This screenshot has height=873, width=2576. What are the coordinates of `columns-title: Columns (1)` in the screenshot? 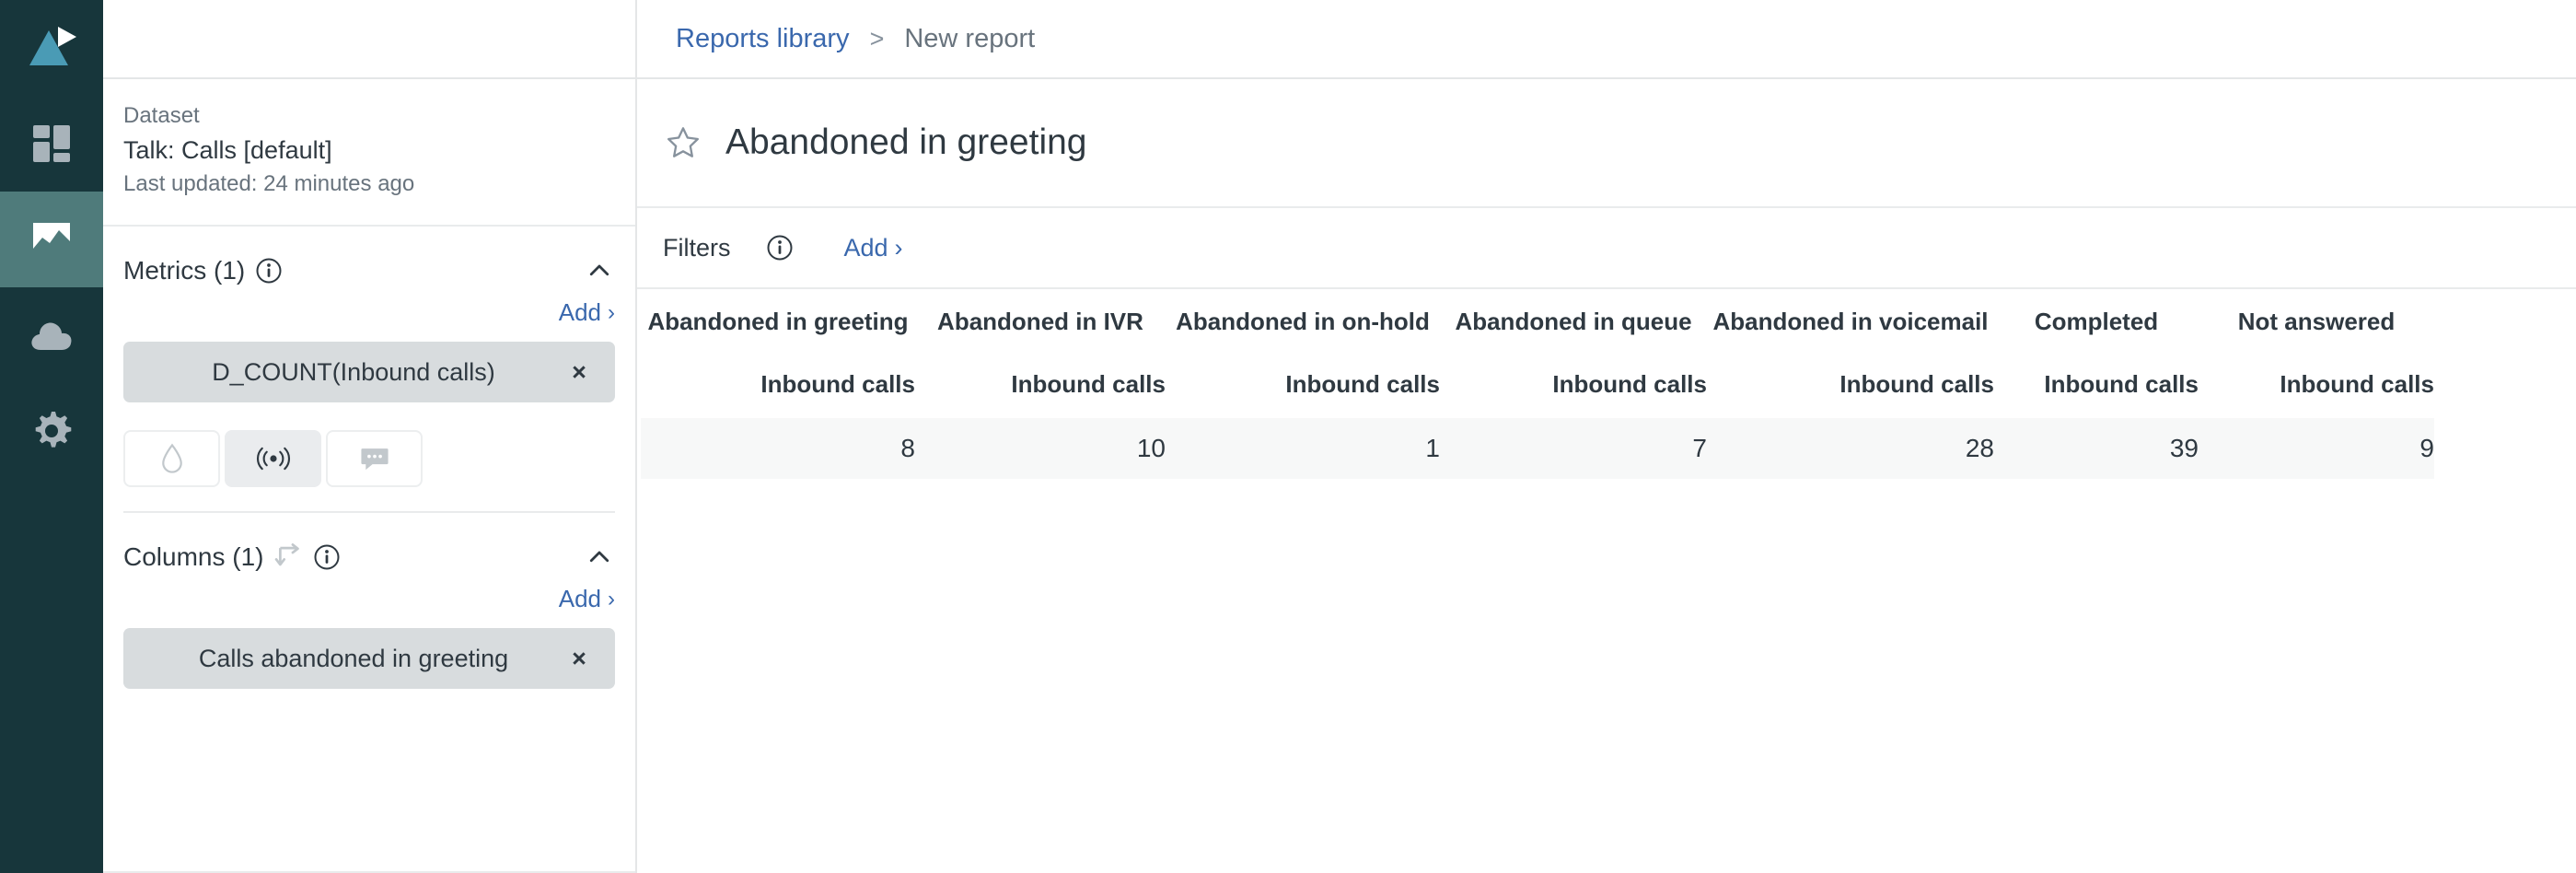 It's located at (193, 556).